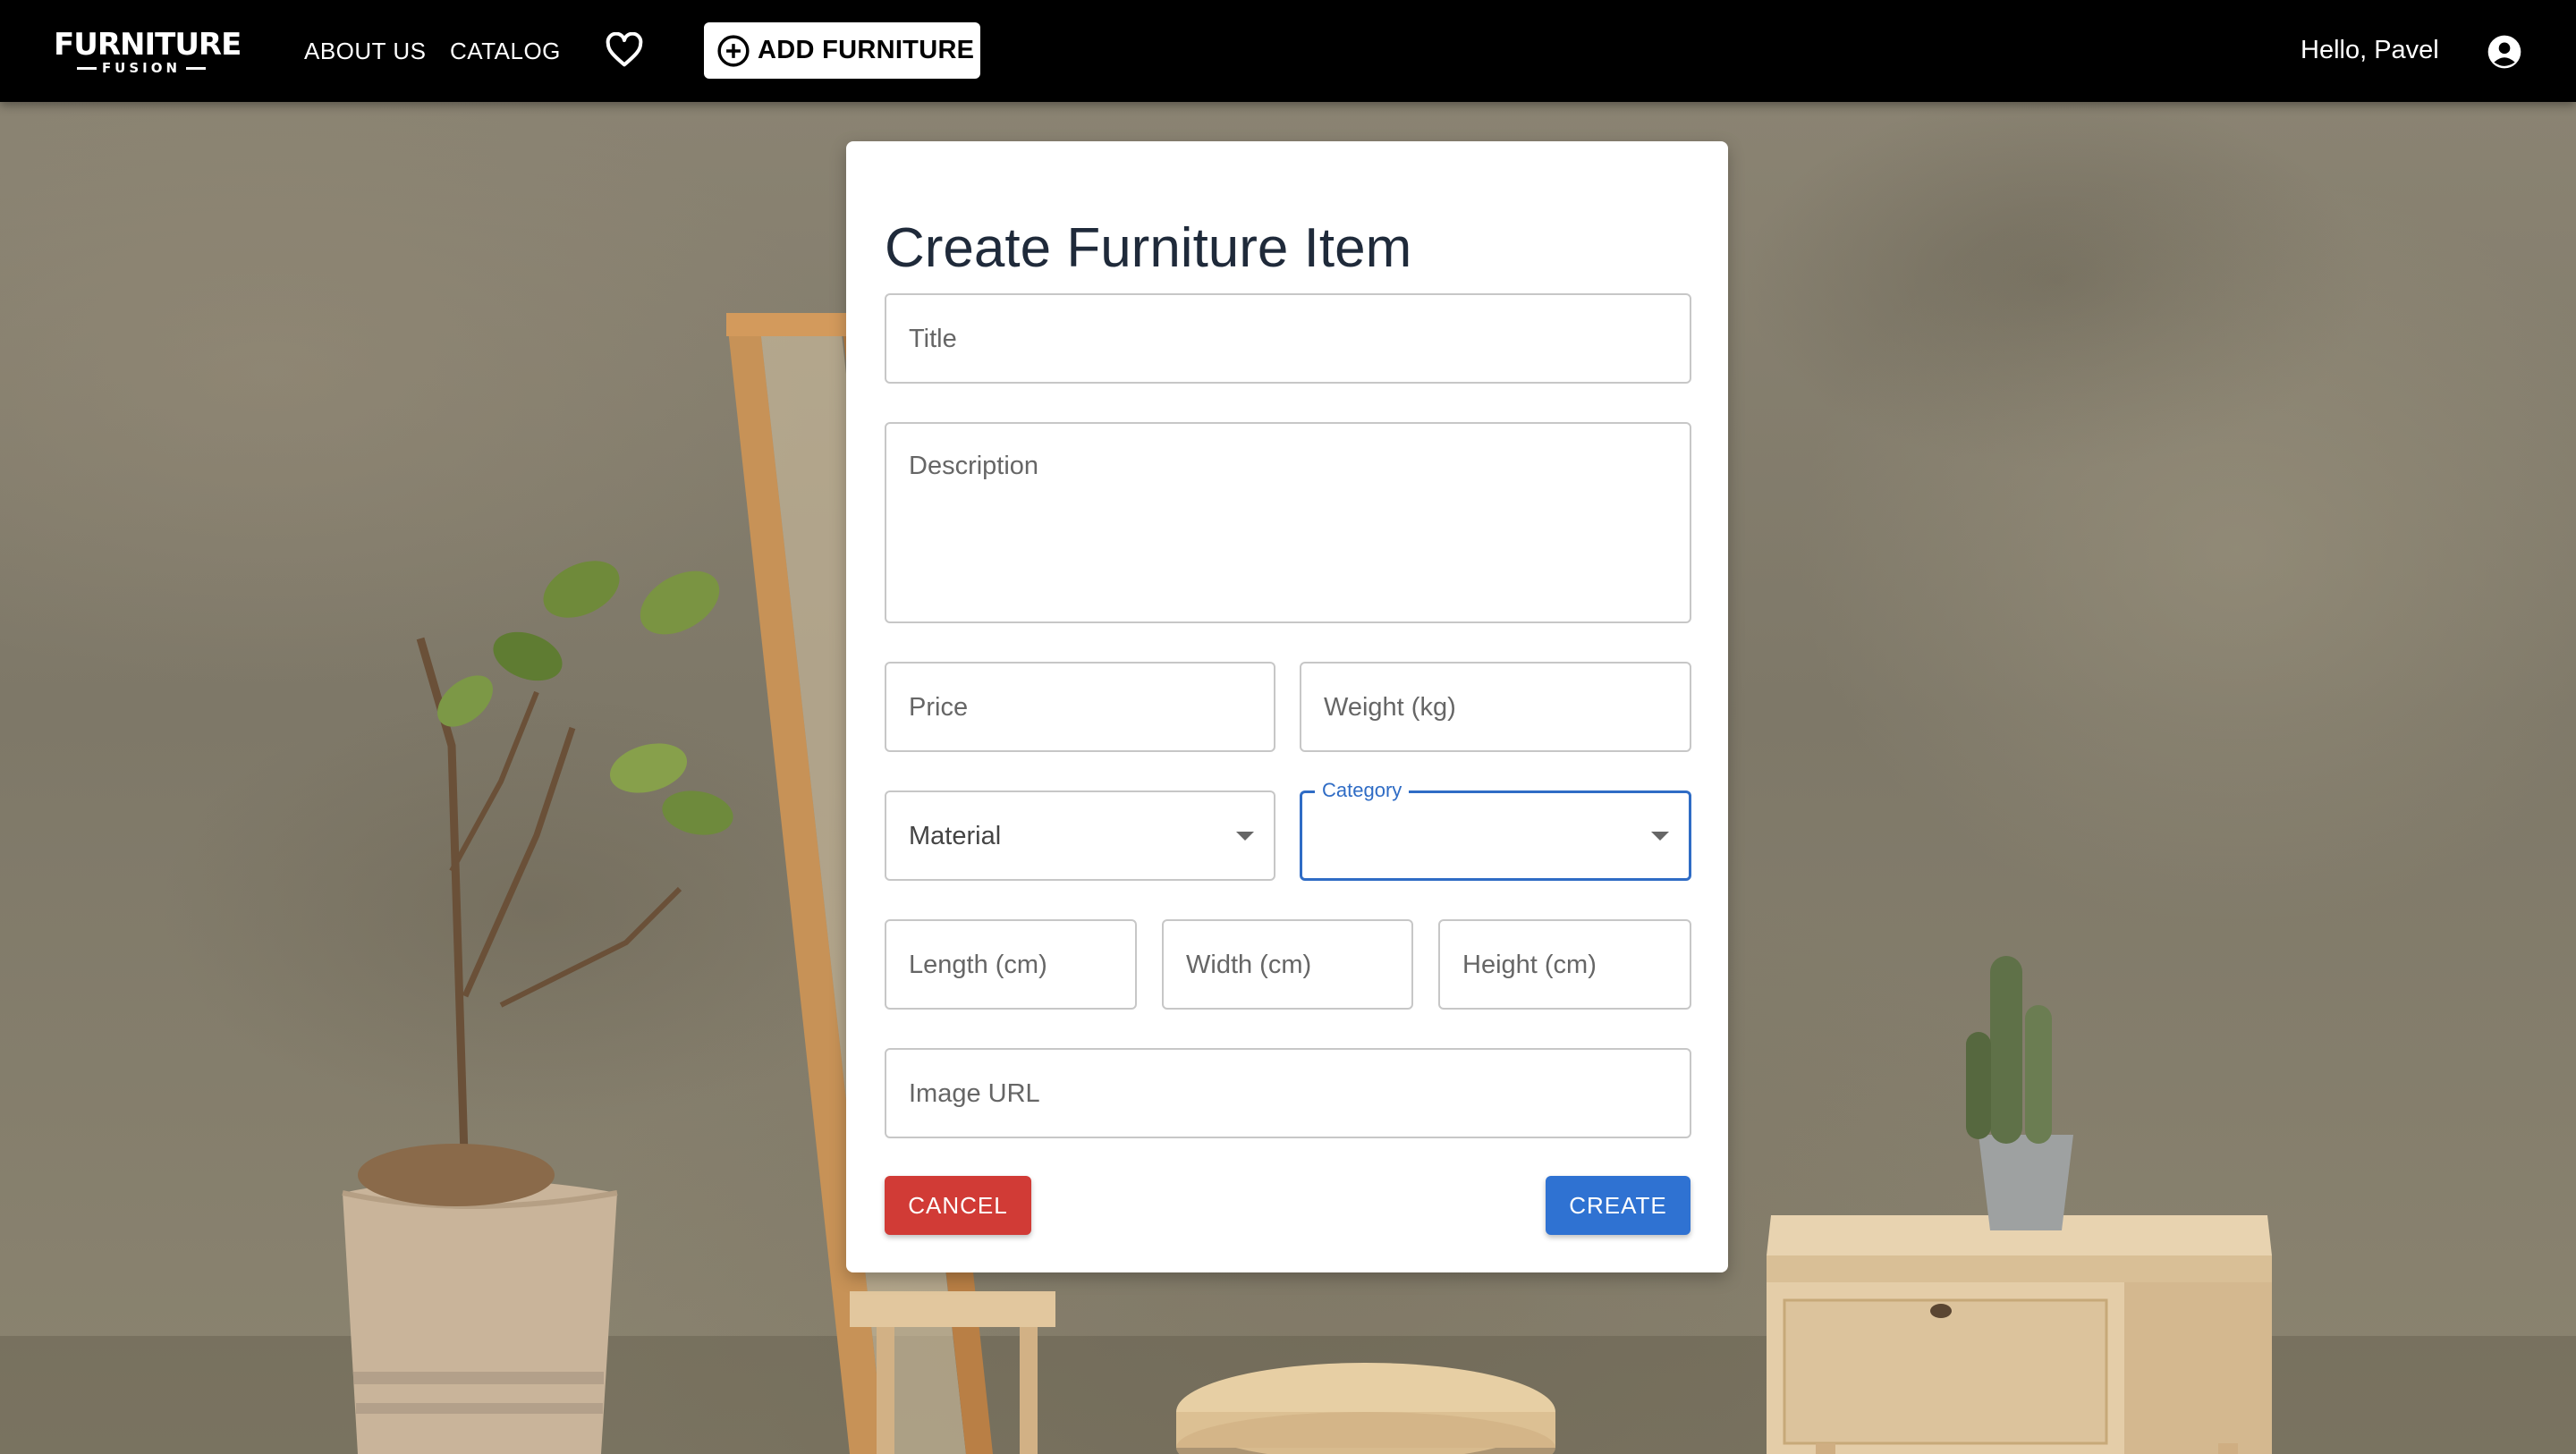 This screenshot has height=1454, width=2576. What do you see at coordinates (974, 1093) in the screenshot?
I see `image-url-placeholder: Image URL` at bounding box center [974, 1093].